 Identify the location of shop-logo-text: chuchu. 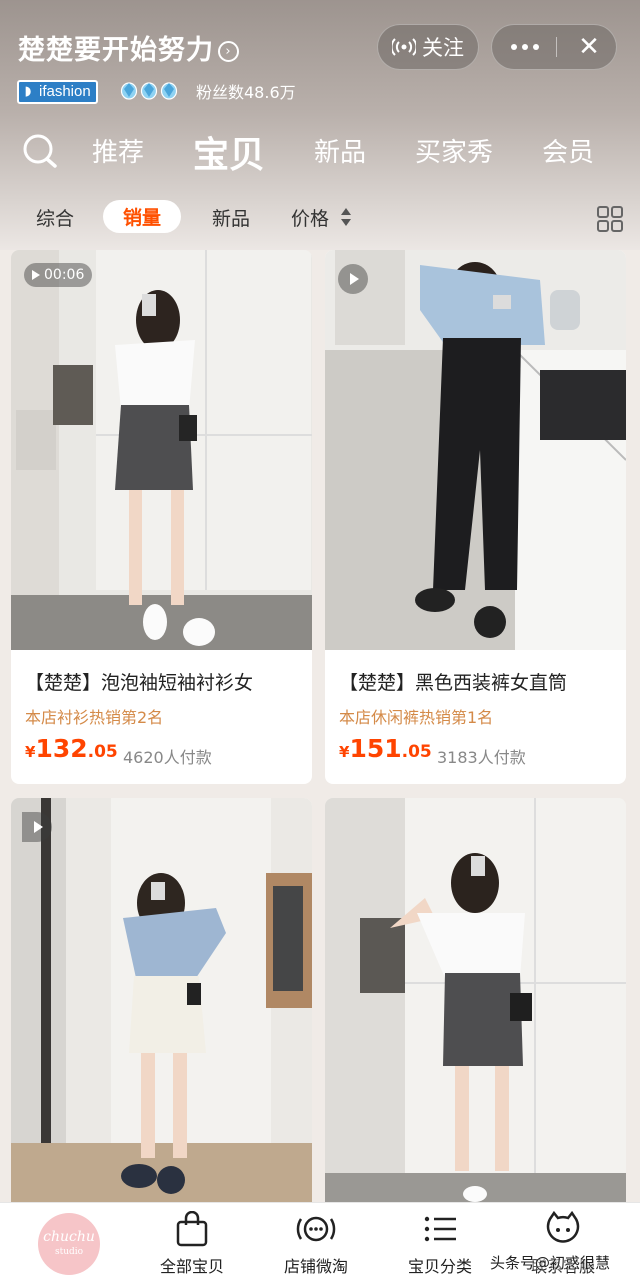
(69, 1237).